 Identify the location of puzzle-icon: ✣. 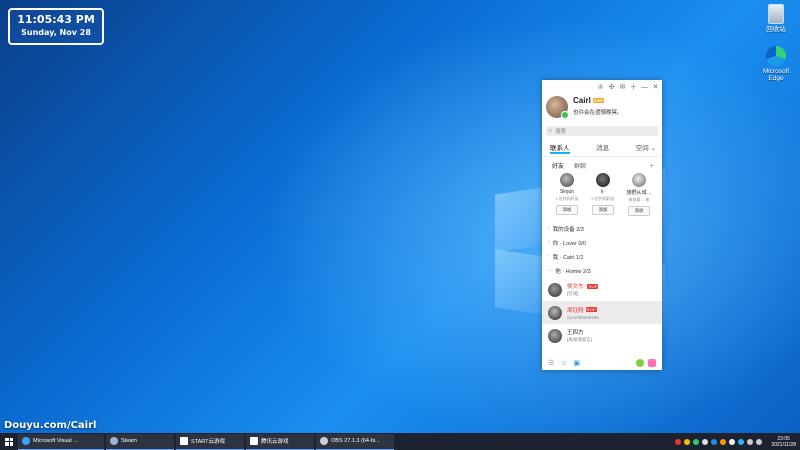
(611, 87).